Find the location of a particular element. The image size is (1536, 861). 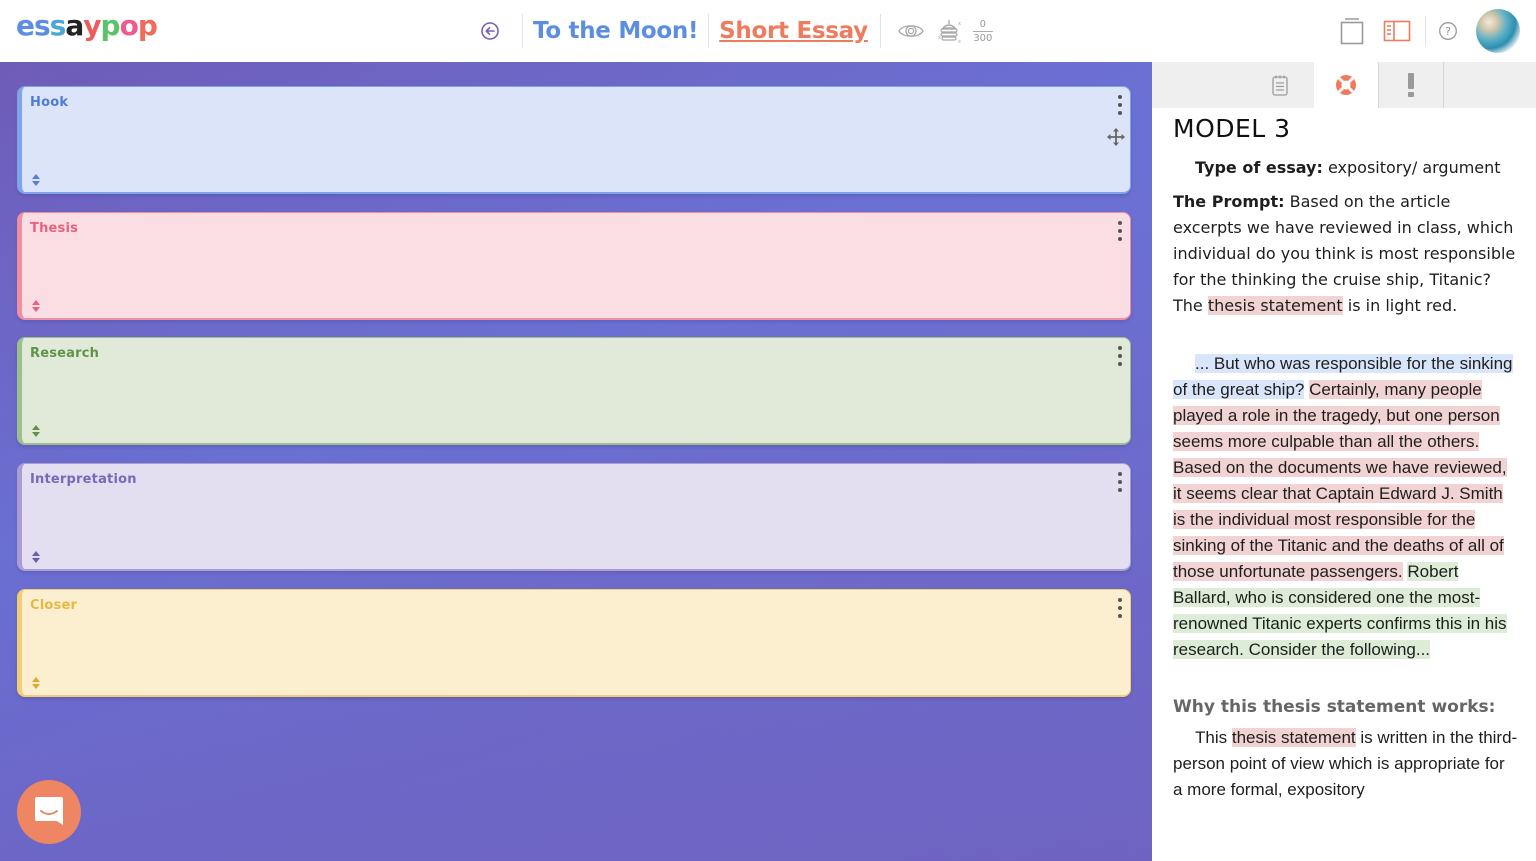

model-title: MODEL 3 is located at coordinates (1232, 128).